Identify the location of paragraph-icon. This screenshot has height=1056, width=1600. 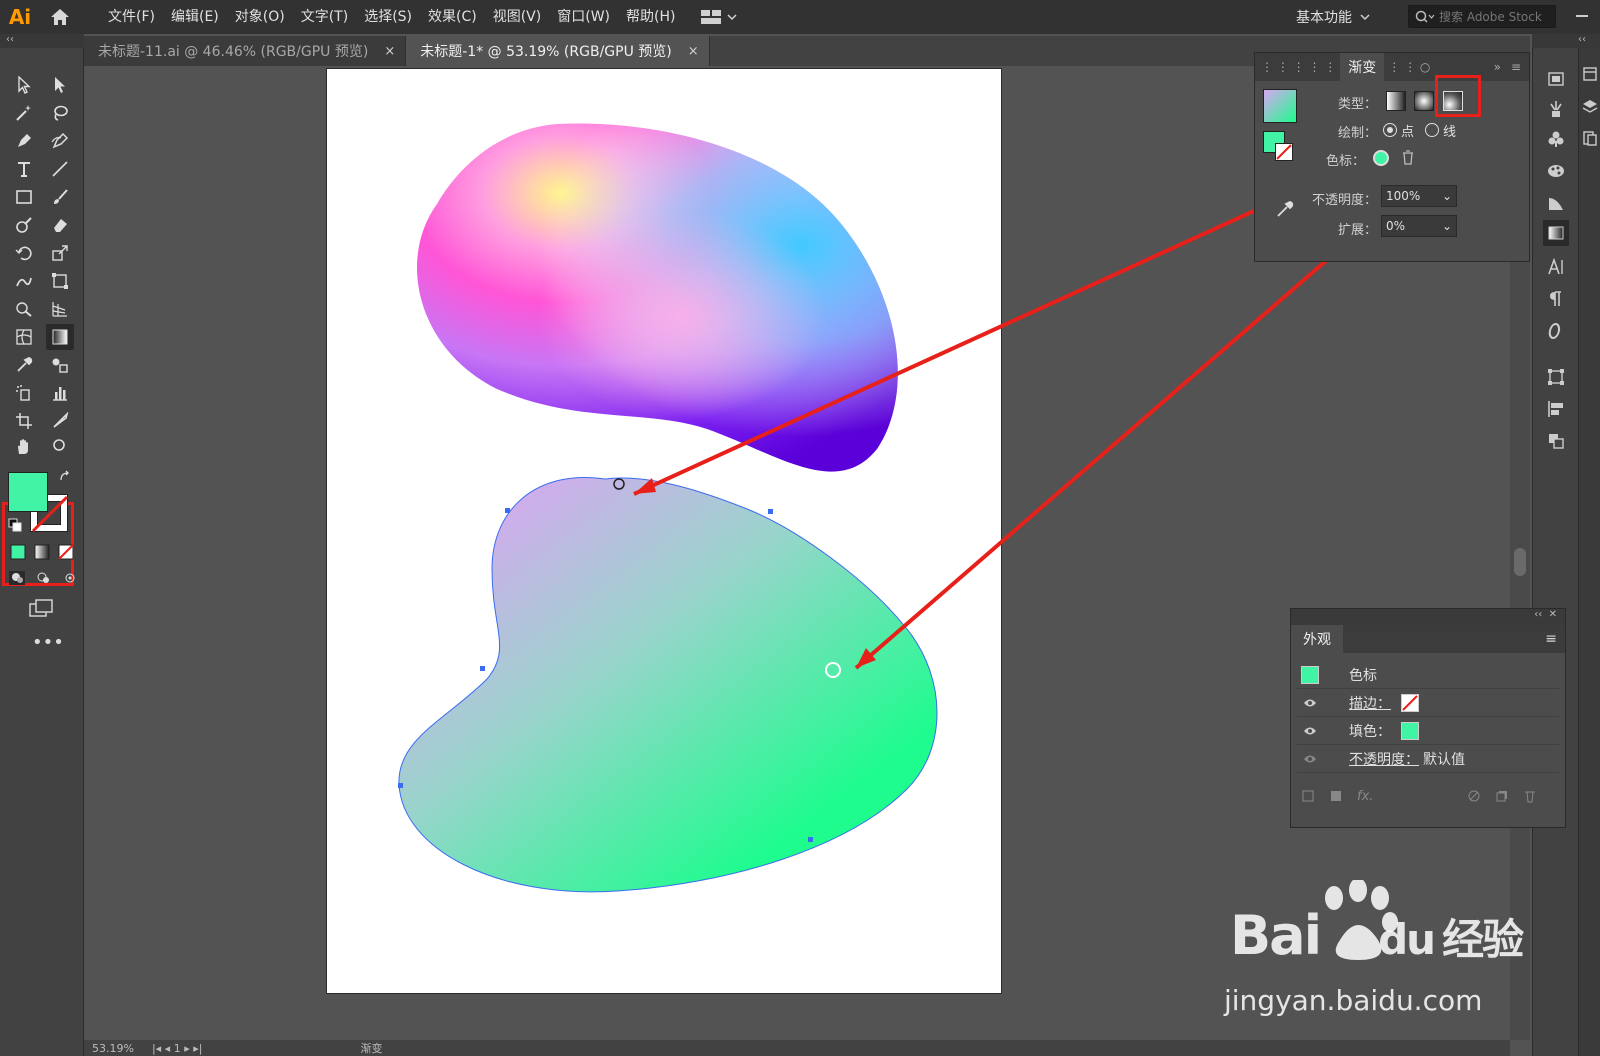
(1556, 299).